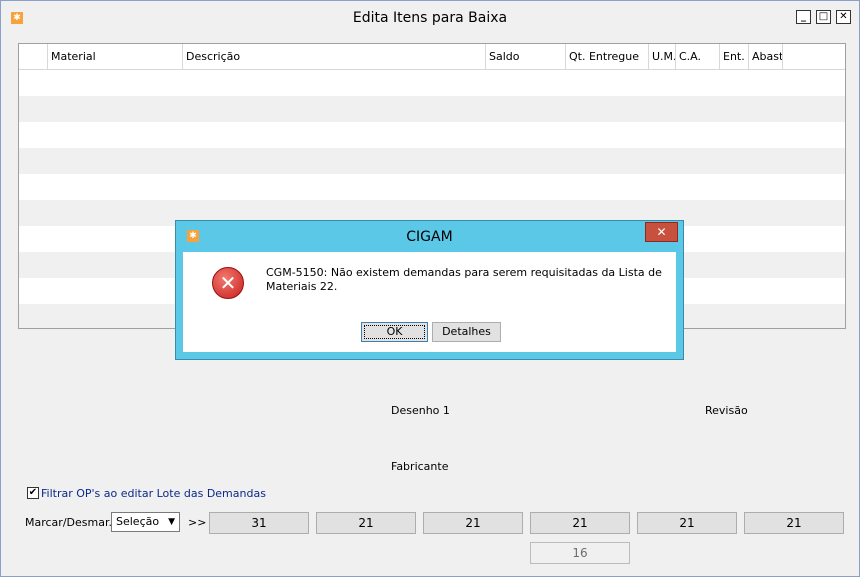 The image size is (860, 577). Describe the element at coordinates (823, 17) in the screenshot. I see `maximize-button: □` at that location.